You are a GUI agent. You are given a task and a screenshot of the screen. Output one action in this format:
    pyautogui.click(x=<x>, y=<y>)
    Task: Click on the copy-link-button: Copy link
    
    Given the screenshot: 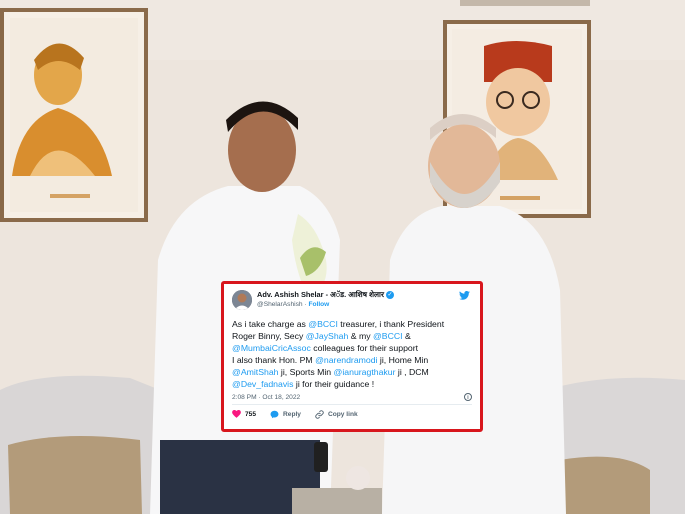 What is the action you would take?
    pyautogui.click(x=336, y=414)
    